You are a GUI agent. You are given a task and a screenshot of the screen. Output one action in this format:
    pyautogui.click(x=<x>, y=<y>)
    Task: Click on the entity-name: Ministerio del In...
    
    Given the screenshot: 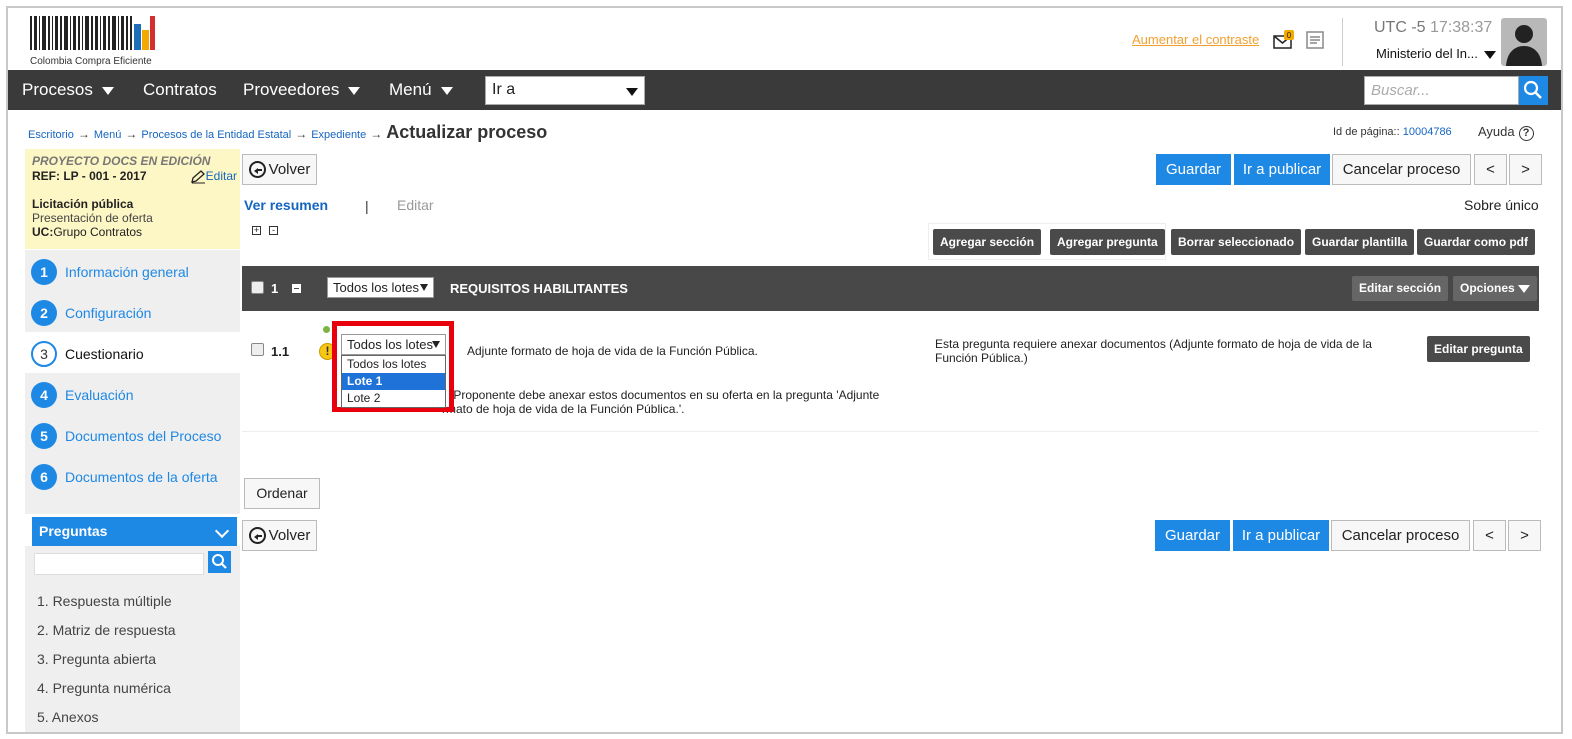 What is the action you would take?
    pyautogui.click(x=1427, y=53)
    